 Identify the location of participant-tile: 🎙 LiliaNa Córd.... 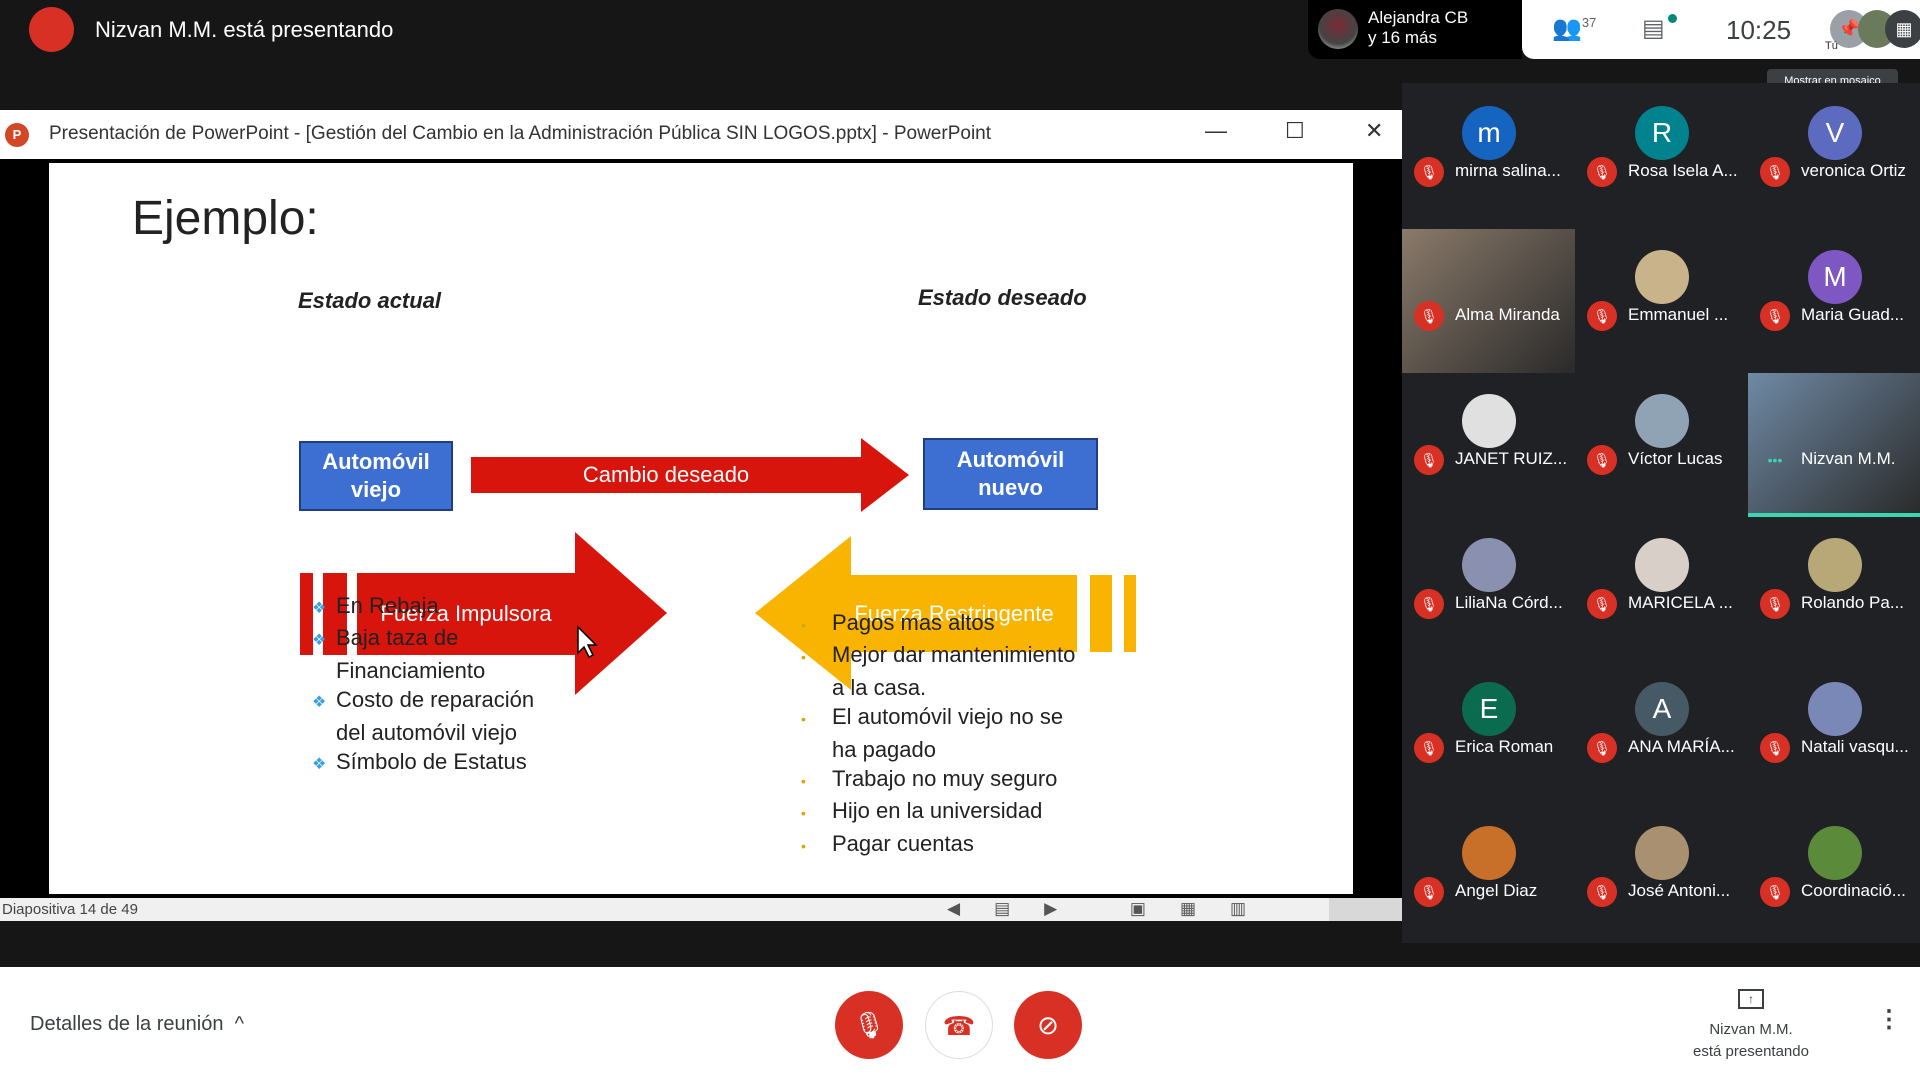
(1488, 589).